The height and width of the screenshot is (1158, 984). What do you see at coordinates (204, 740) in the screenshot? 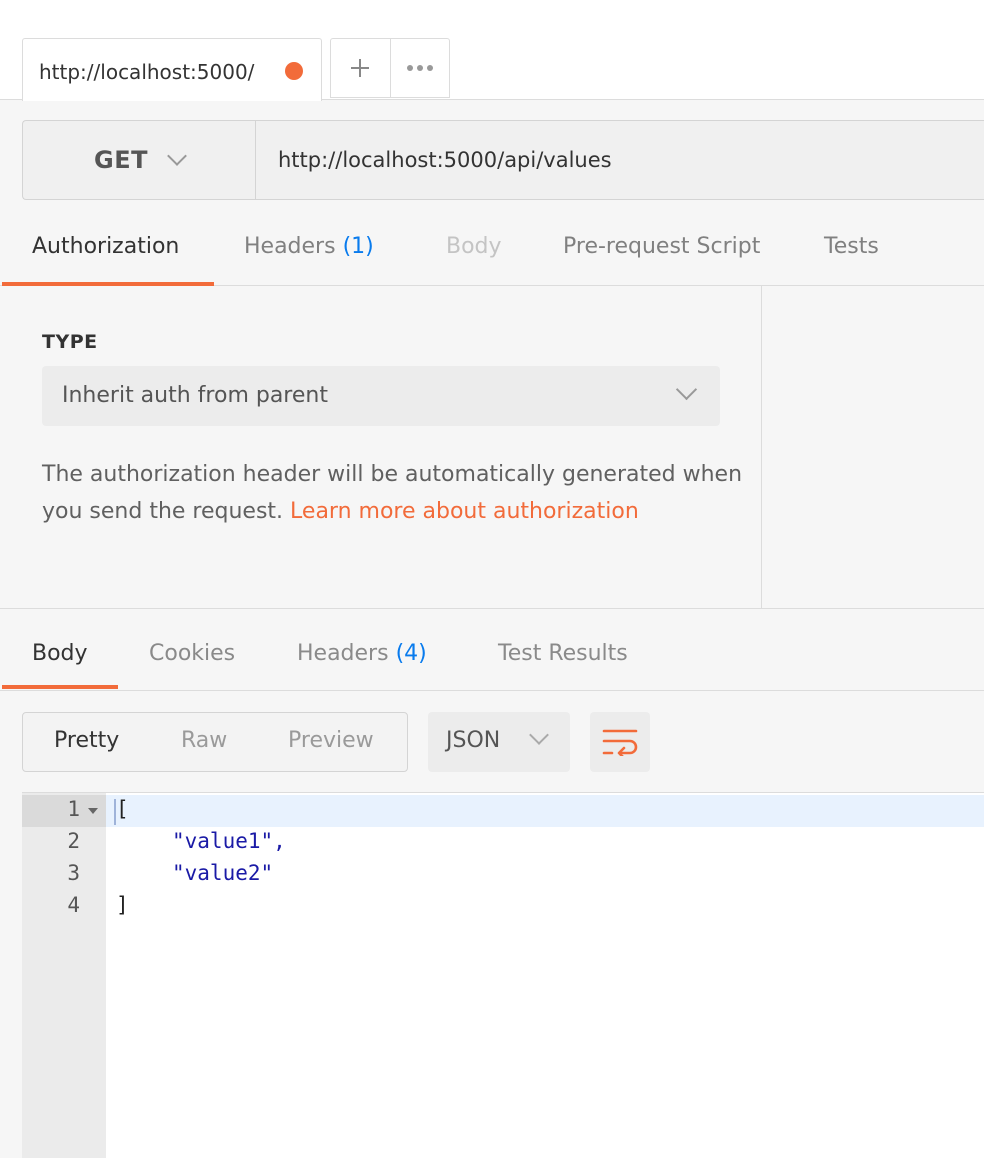
I see `view-raw-button: Raw` at bounding box center [204, 740].